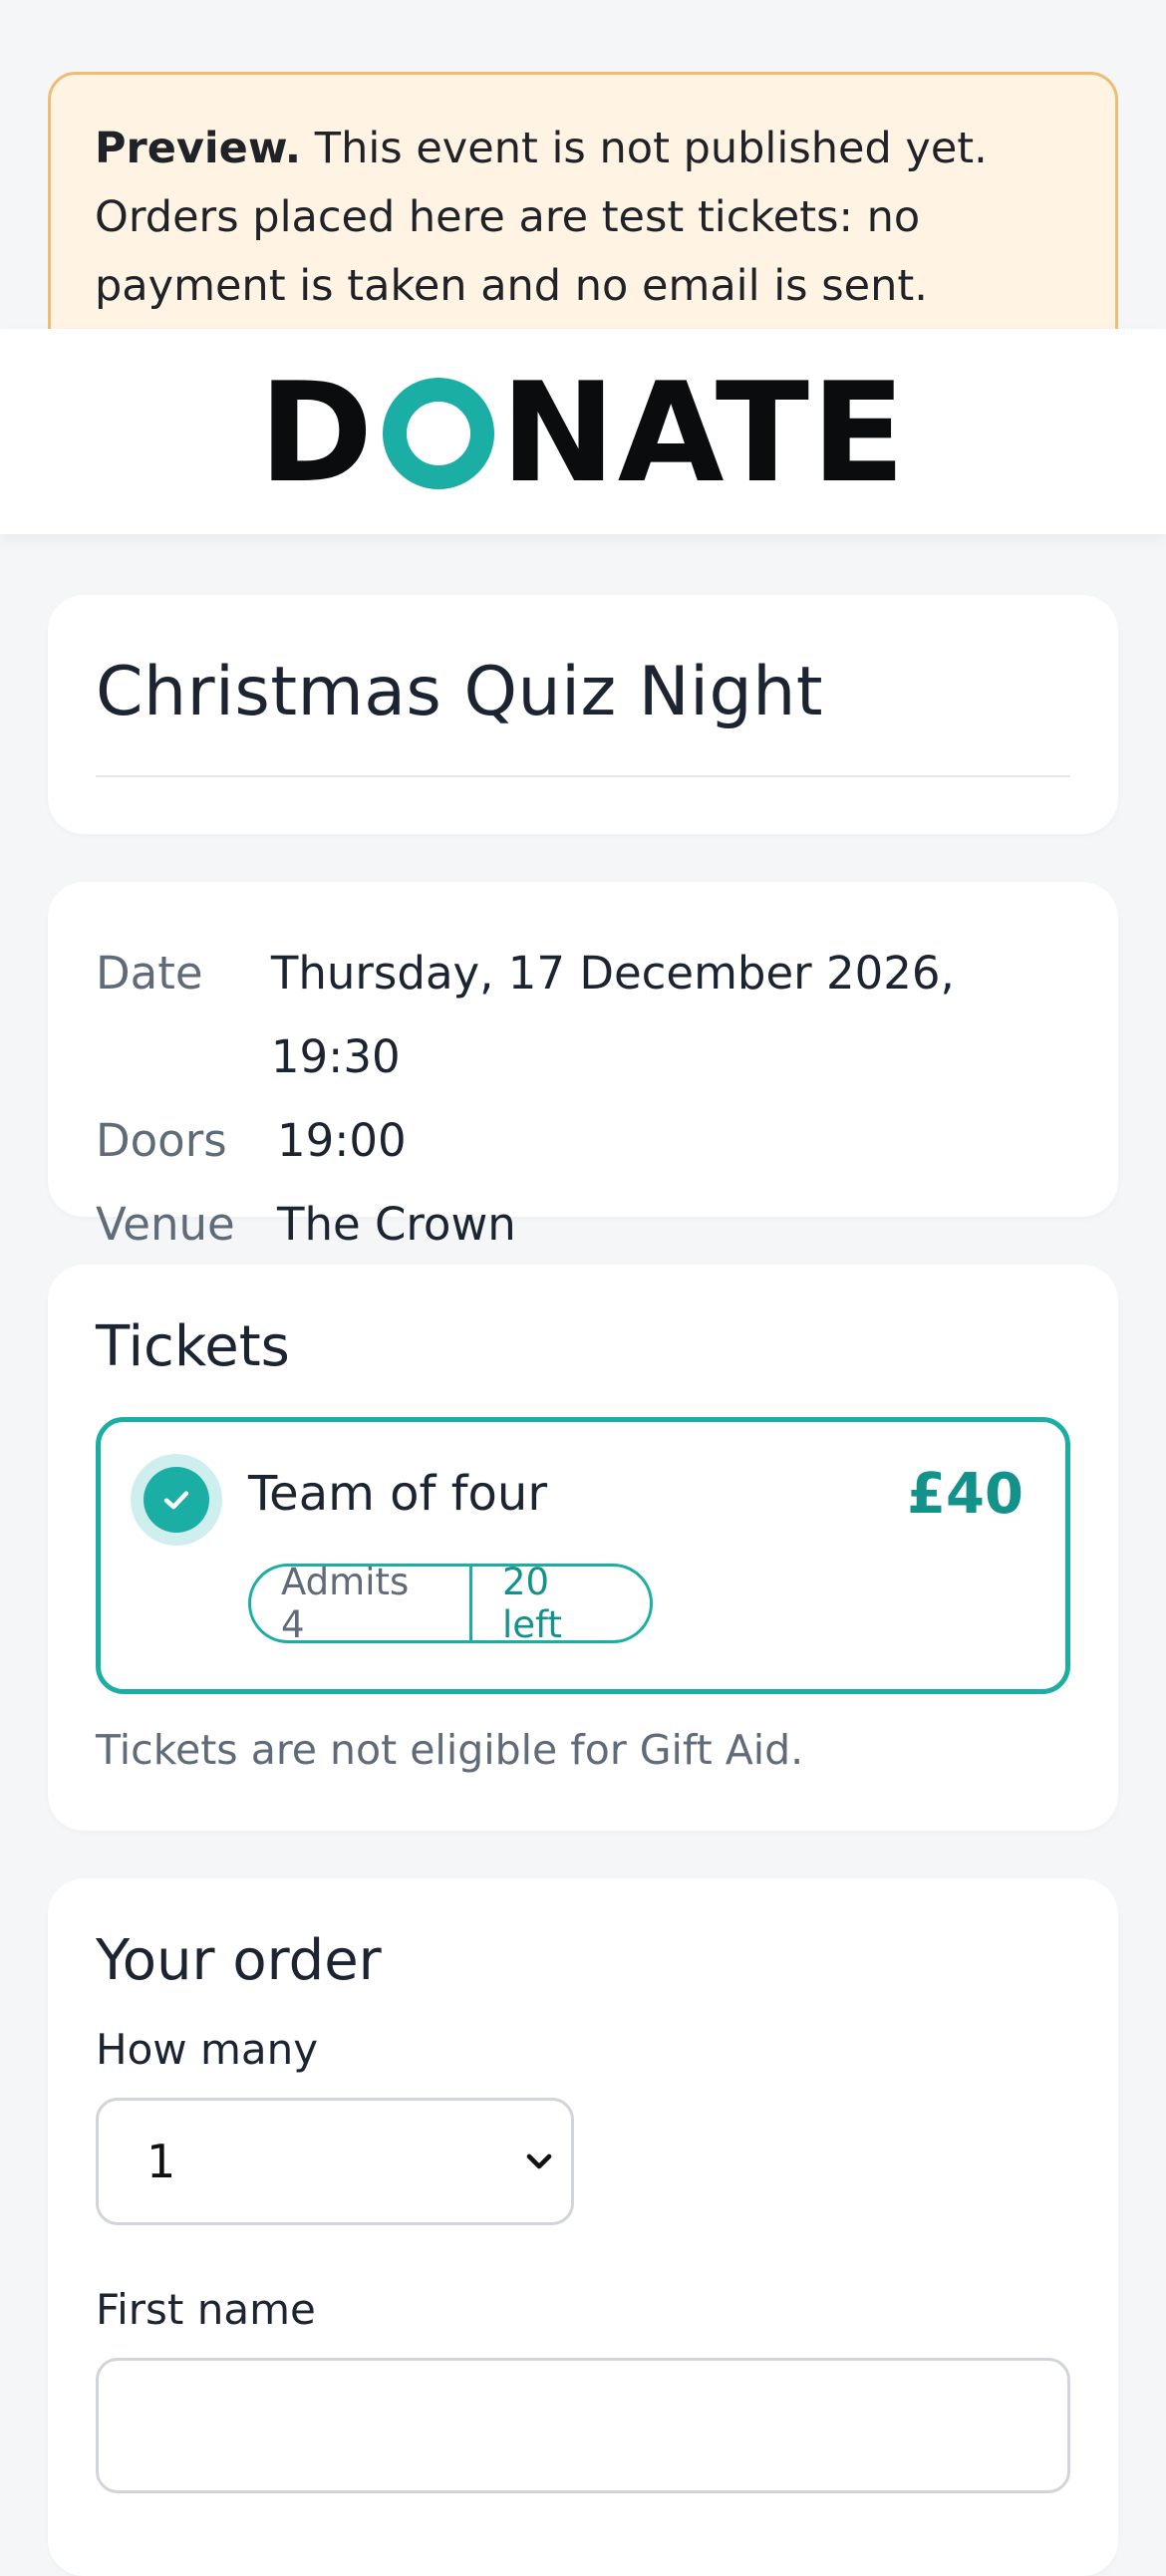 The image size is (1166, 2576). I want to click on detail-row-venue: Venue The Crown, so click(583, 1225).